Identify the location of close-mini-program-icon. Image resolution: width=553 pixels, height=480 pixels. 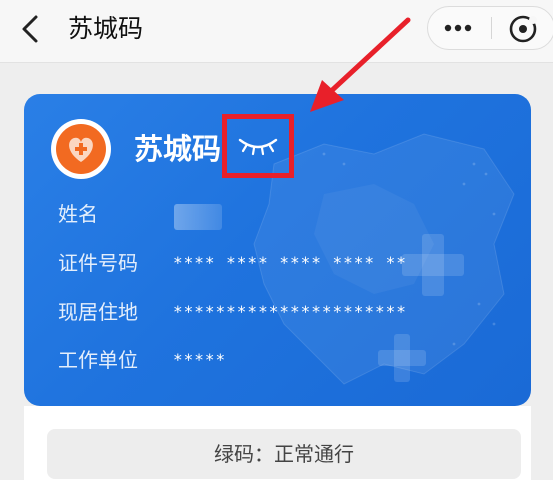
(523, 29).